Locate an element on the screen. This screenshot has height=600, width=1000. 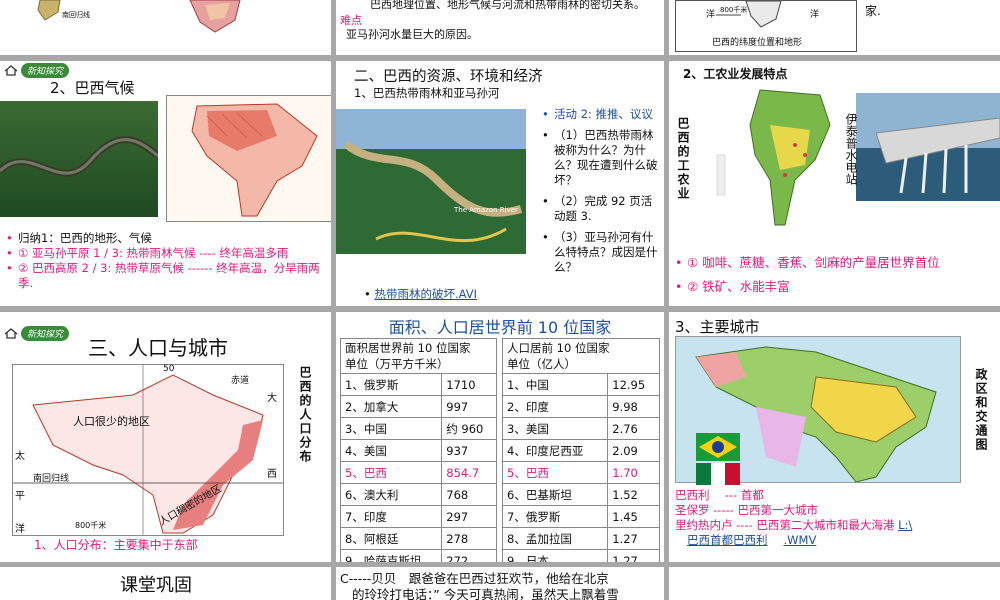
table-row: 9、日本 1.27 is located at coordinates (580, 555).